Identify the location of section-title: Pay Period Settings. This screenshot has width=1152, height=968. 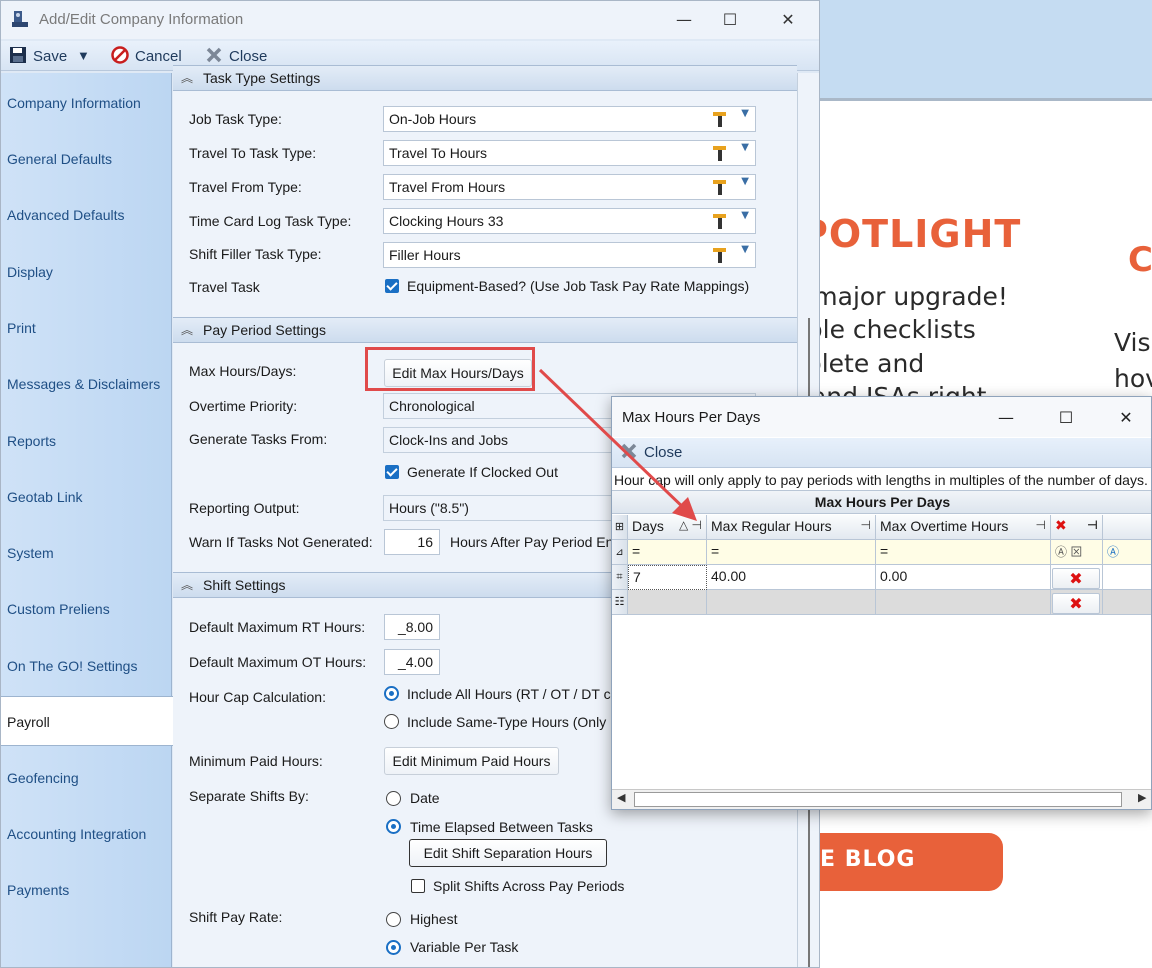
(264, 330).